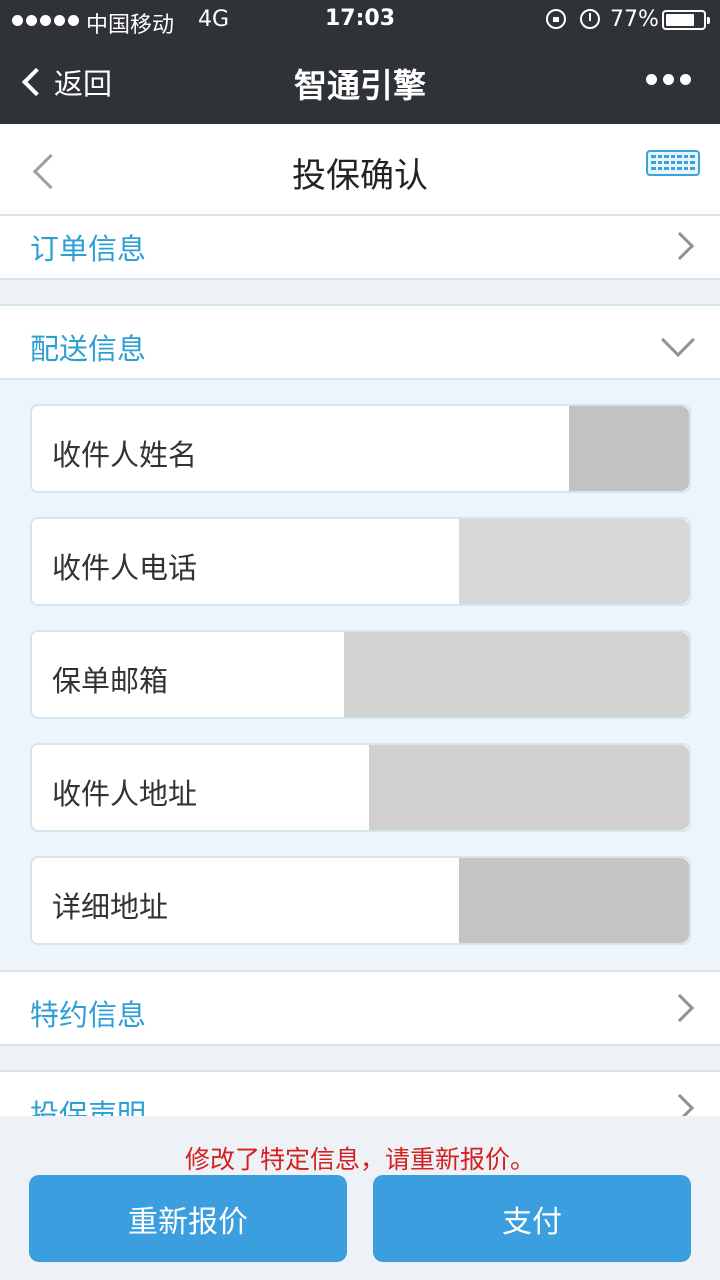 Image resolution: width=720 pixels, height=1280 pixels. Describe the element at coordinates (88, 1015) in the screenshot. I see `section-title-special-info: 特约信息` at that location.